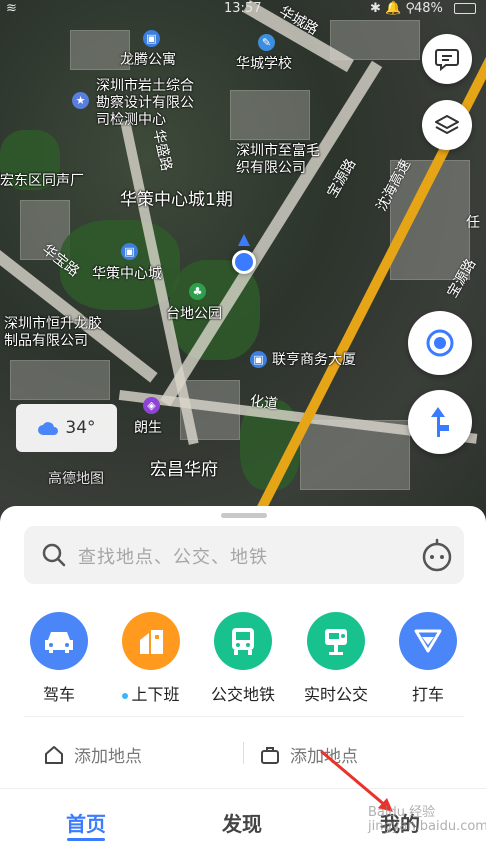 Image resolution: width=486 pixels, height=858 pixels. I want to click on annotation-arrow-icon, so click(356, 781).